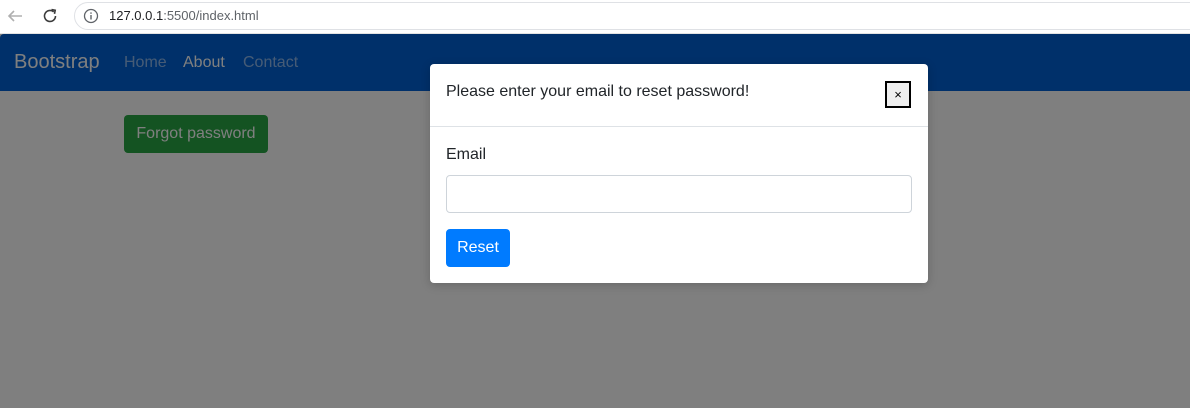 This screenshot has height=408, width=1190. I want to click on back-button, so click(15, 16).